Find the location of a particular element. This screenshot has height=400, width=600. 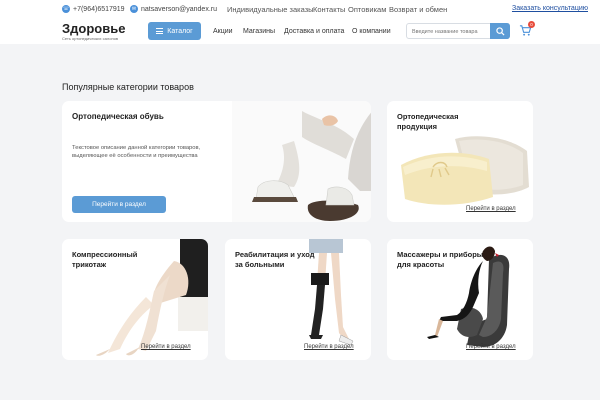

go-to-section-button: Перейти в раздел is located at coordinates (119, 204).